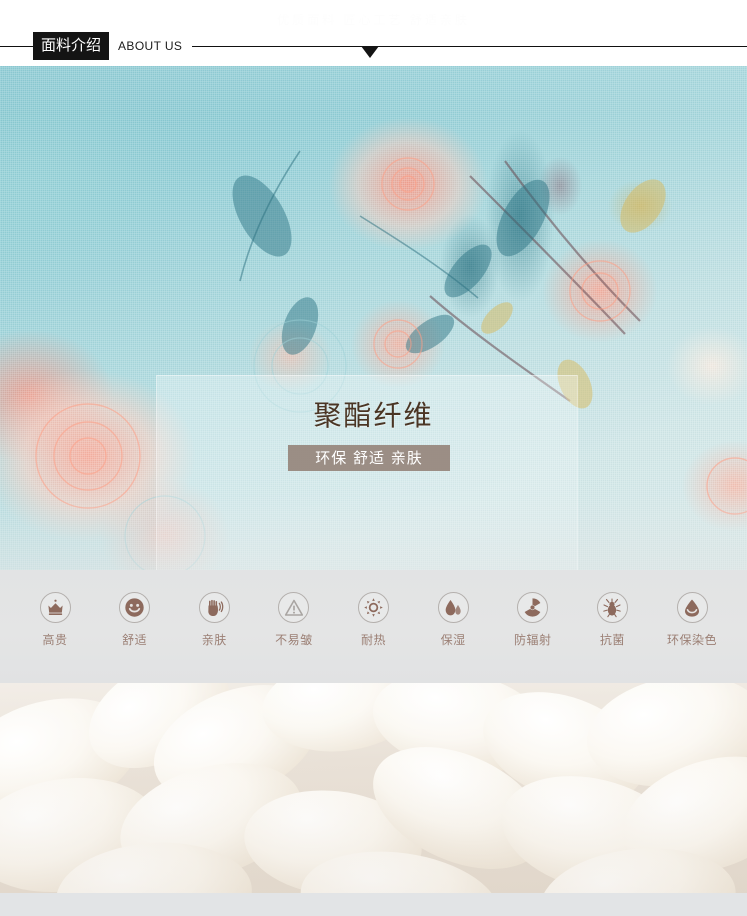  What do you see at coordinates (453, 640) in the screenshot?
I see `feature-label: 保湿` at bounding box center [453, 640].